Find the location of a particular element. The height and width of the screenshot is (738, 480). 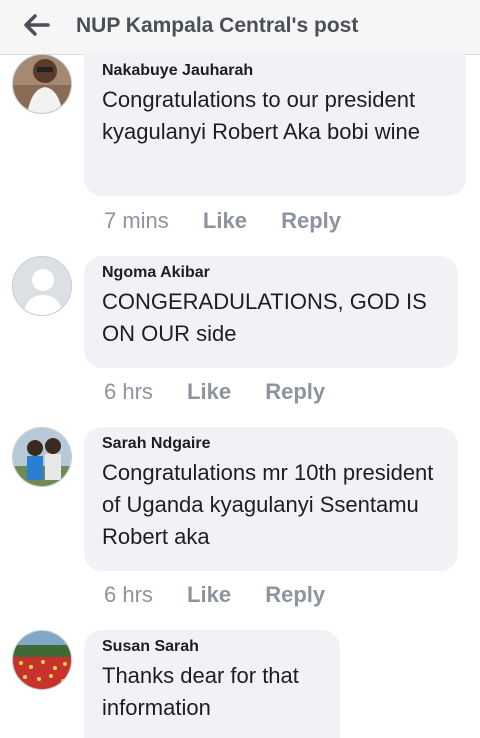

comment-author: Ngoma Akibar is located at coordinates (269, 273).